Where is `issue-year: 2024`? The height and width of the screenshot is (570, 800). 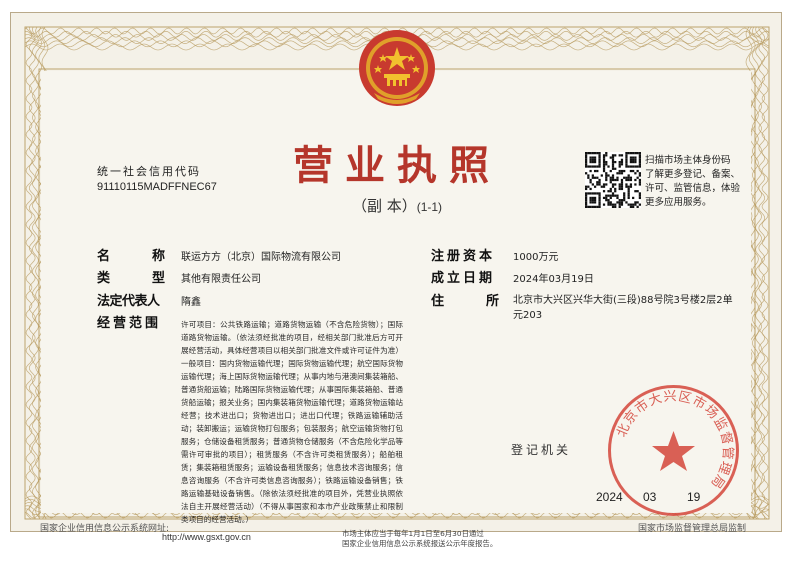 issue-year: 2024 is located at coordinates (609, 497).